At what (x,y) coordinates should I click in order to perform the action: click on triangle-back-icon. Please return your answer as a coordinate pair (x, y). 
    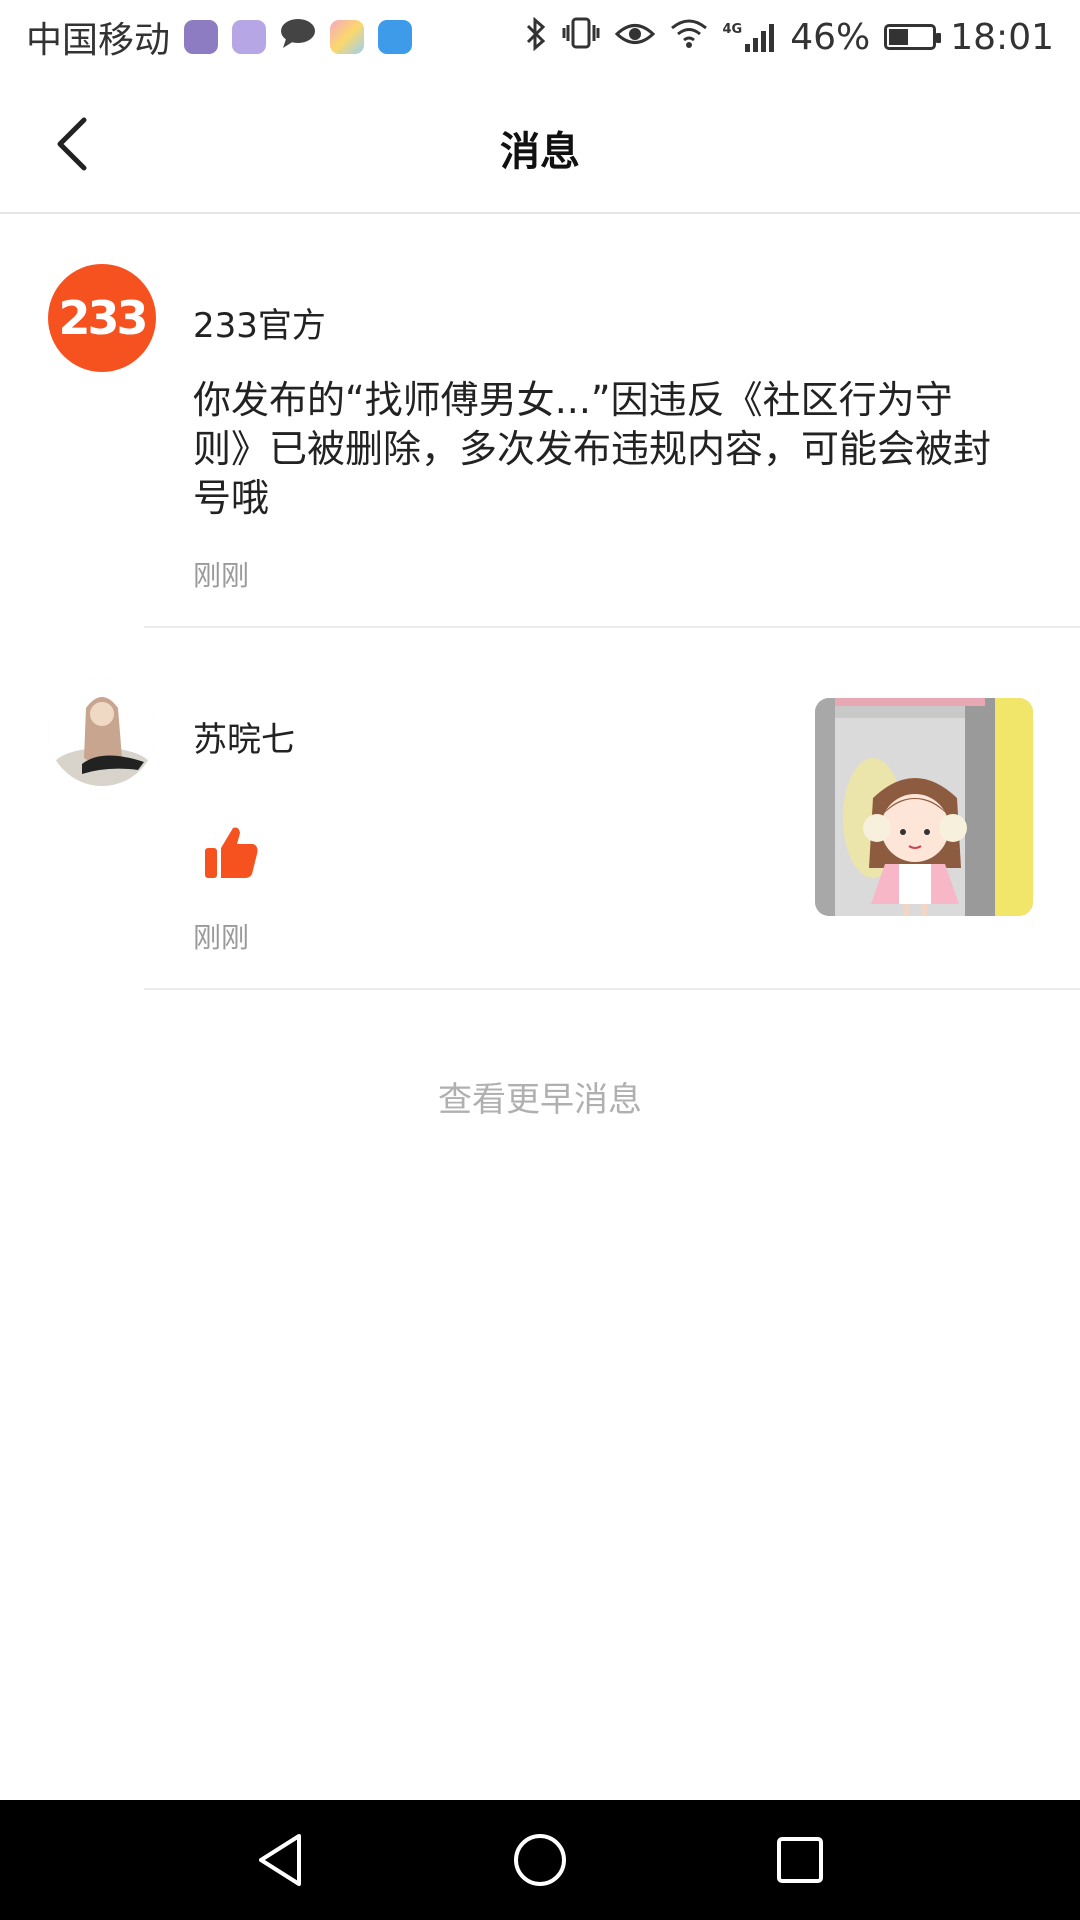
    Looking at the image, I should click on (280, 1860).